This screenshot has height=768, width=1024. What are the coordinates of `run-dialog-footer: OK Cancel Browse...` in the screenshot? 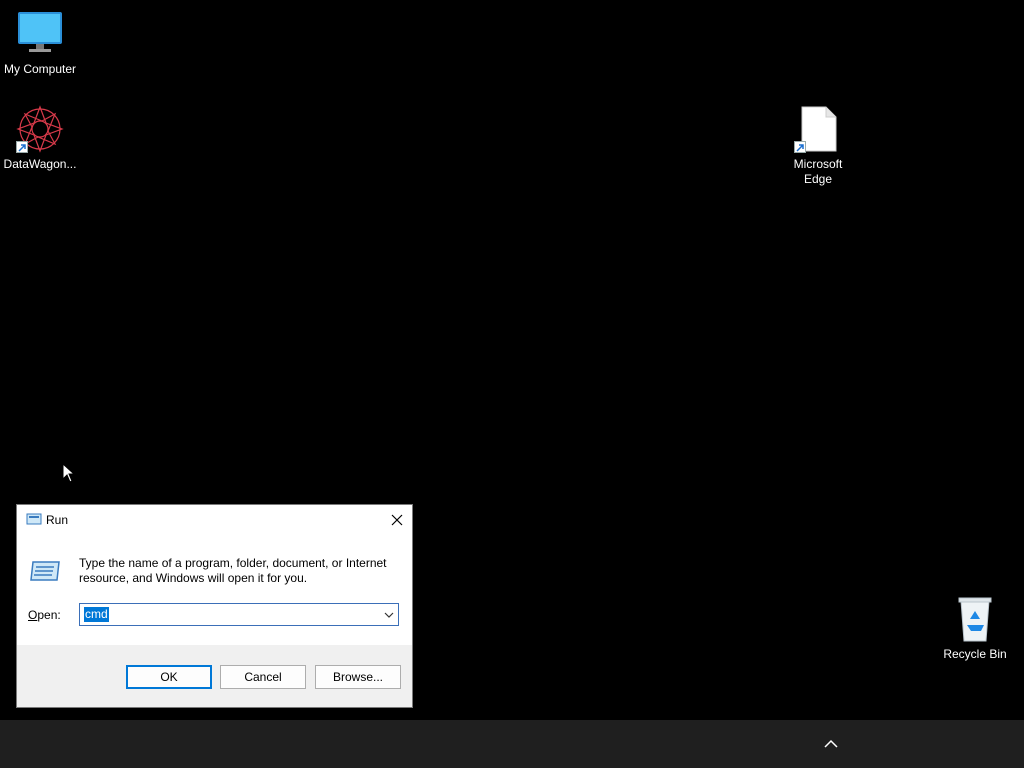 It's located at (214, 676).